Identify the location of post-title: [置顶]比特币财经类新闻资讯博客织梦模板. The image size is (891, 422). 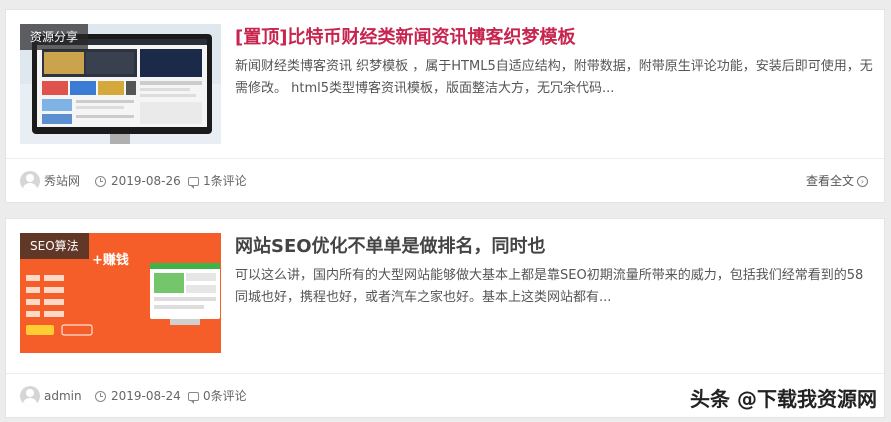
(405, 38).